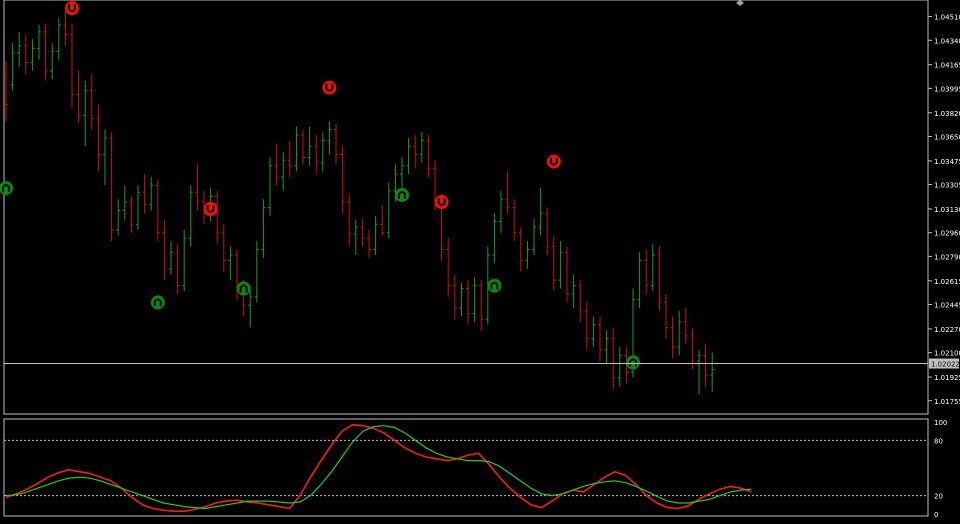 The image size is (960, 524). What do you see at coordinates (940, 423) in the screenshot?
I see `indicator-tick-label: 100` at bounding box center [940, 423].